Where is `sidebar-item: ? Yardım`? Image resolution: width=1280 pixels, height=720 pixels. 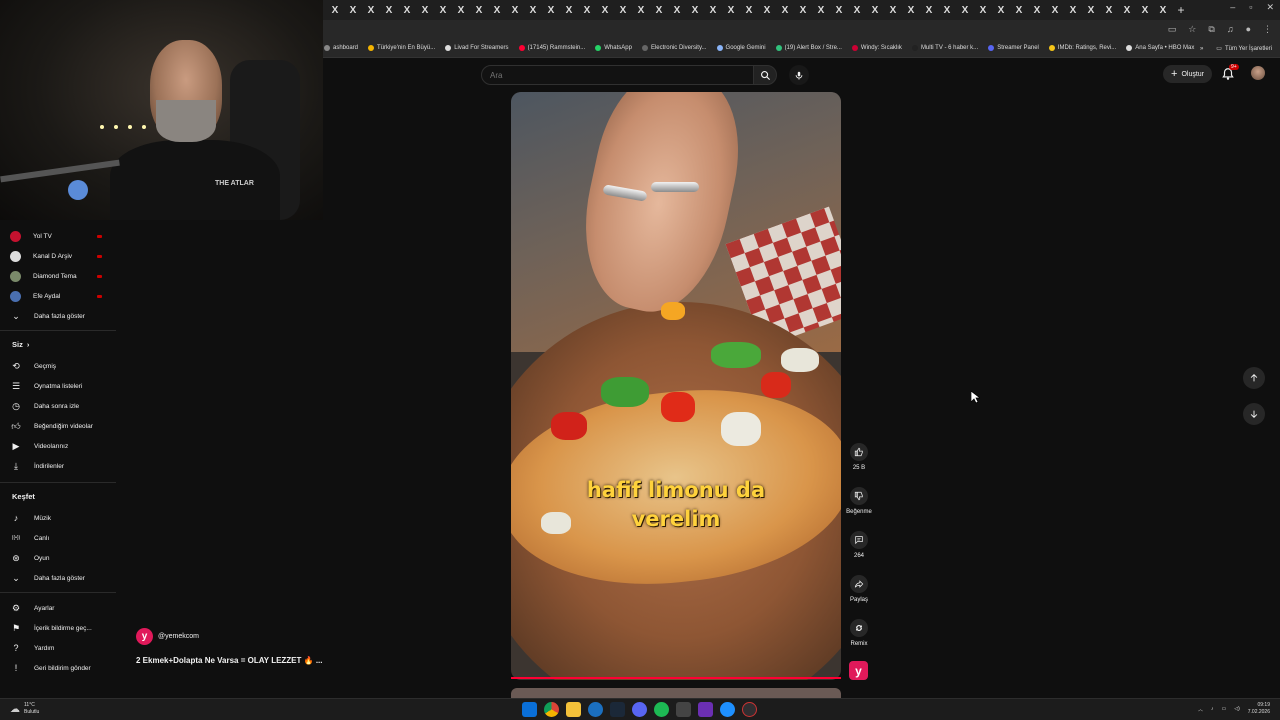
sidebar-item: ? Yardım is located at coordinates (63, 648).